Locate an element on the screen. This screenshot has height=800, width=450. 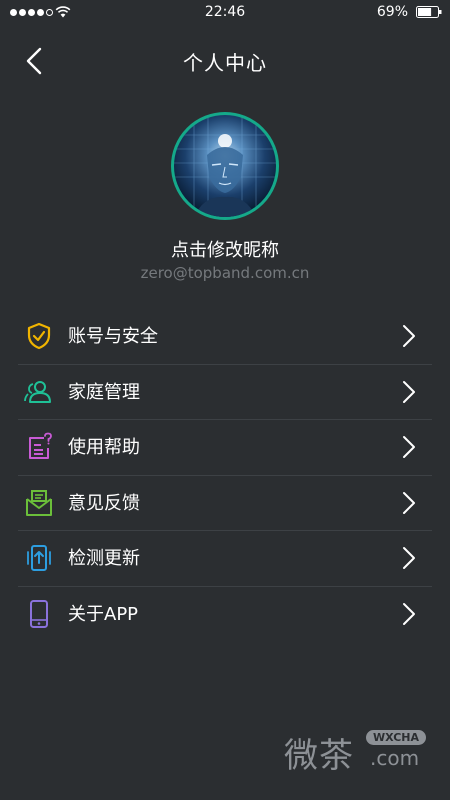
menu-item-account-security: 账号与安全 is located at coordinates (225, 337).